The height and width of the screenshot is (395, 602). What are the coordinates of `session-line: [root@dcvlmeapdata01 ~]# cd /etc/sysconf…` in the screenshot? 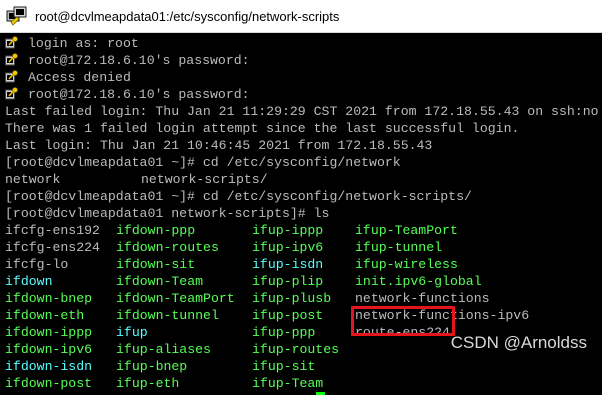 It's located at (203, 162).